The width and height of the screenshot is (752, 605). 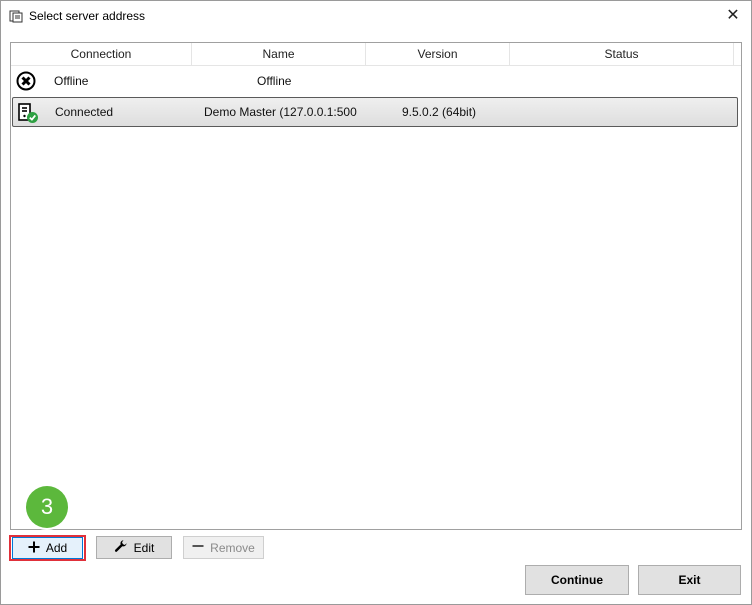 I want to click on column-header-name: Name, so click(x=279, y=54).